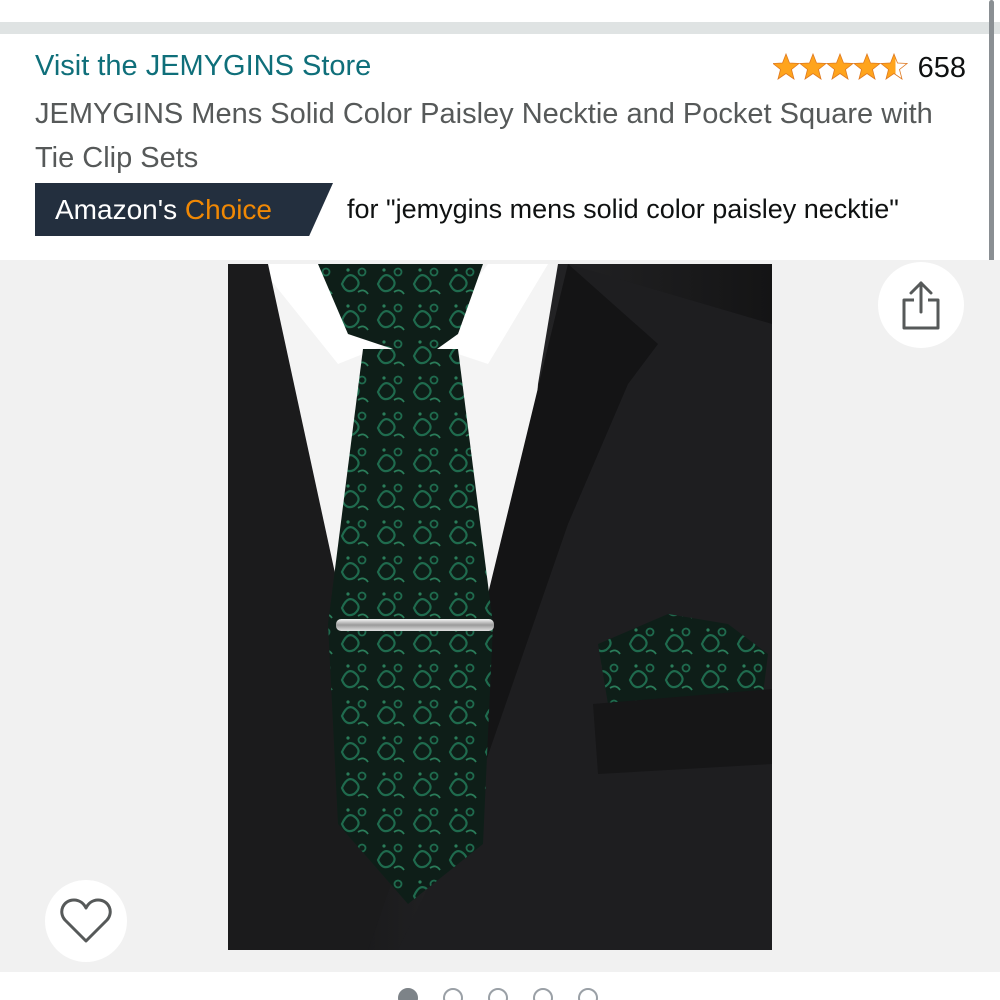  I want to click on star-rating, so click(840, 68).